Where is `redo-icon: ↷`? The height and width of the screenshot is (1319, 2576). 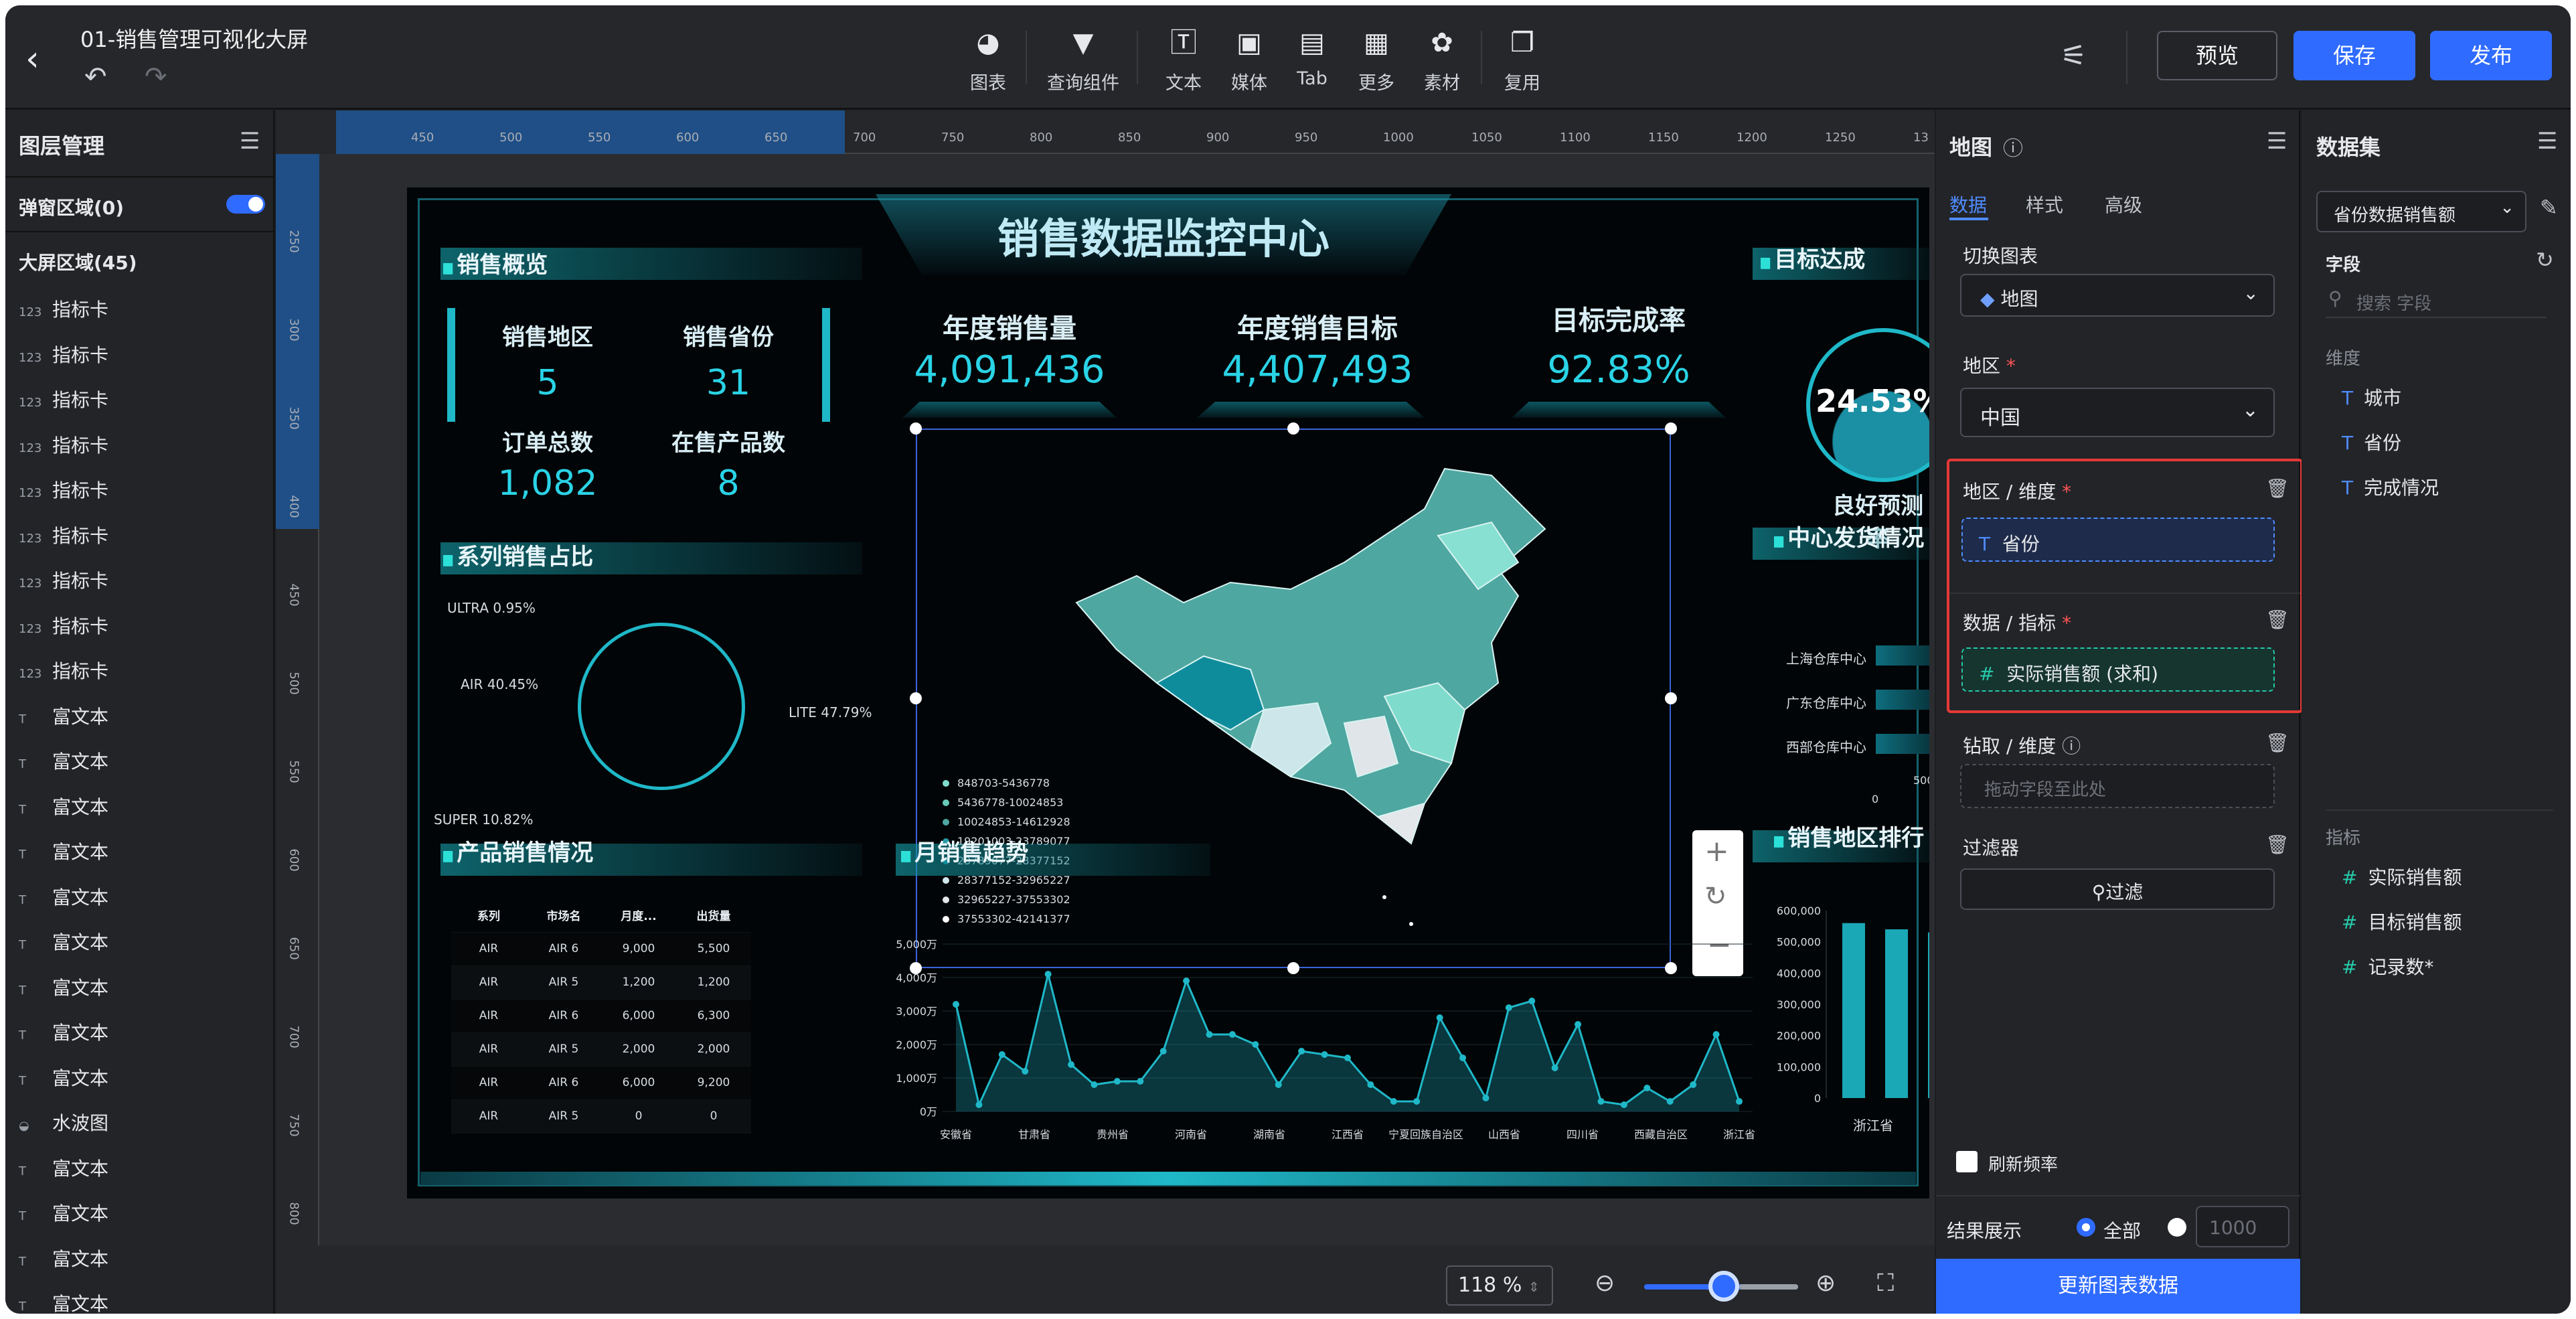 redo-icon: ↷ is located at coordinates (156, 77).